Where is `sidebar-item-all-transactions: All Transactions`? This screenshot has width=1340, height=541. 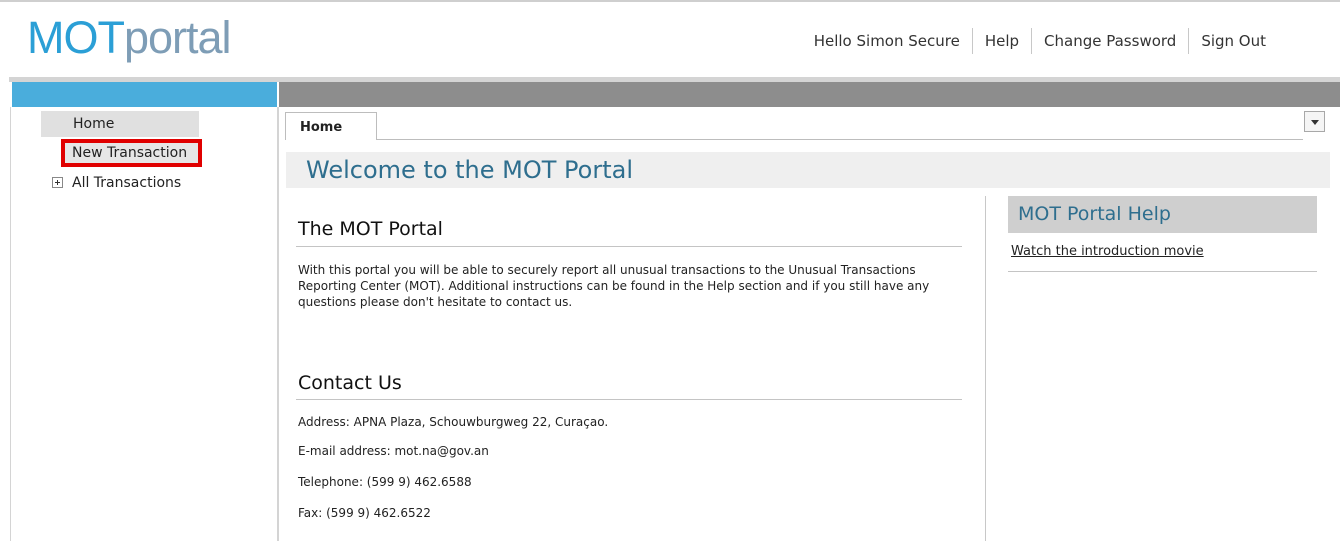 sidebar-item-all-transactions: All Transactions is located at coordinates (116, 183).